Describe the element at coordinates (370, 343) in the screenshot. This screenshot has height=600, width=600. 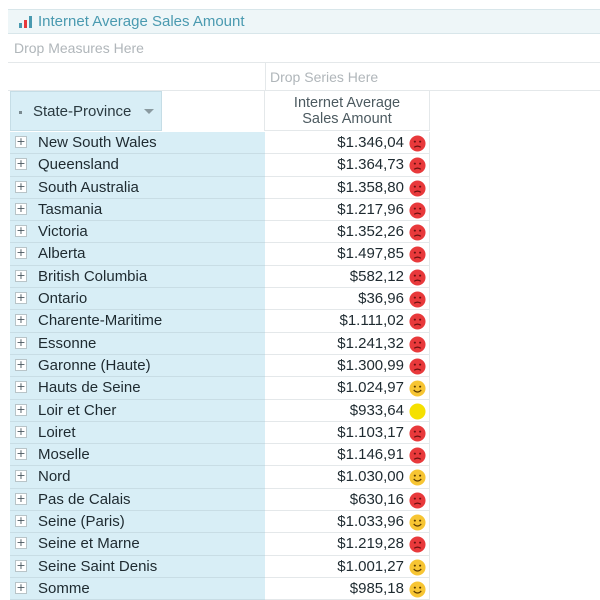
I see `sales-amount: $1.241,32` at that location.